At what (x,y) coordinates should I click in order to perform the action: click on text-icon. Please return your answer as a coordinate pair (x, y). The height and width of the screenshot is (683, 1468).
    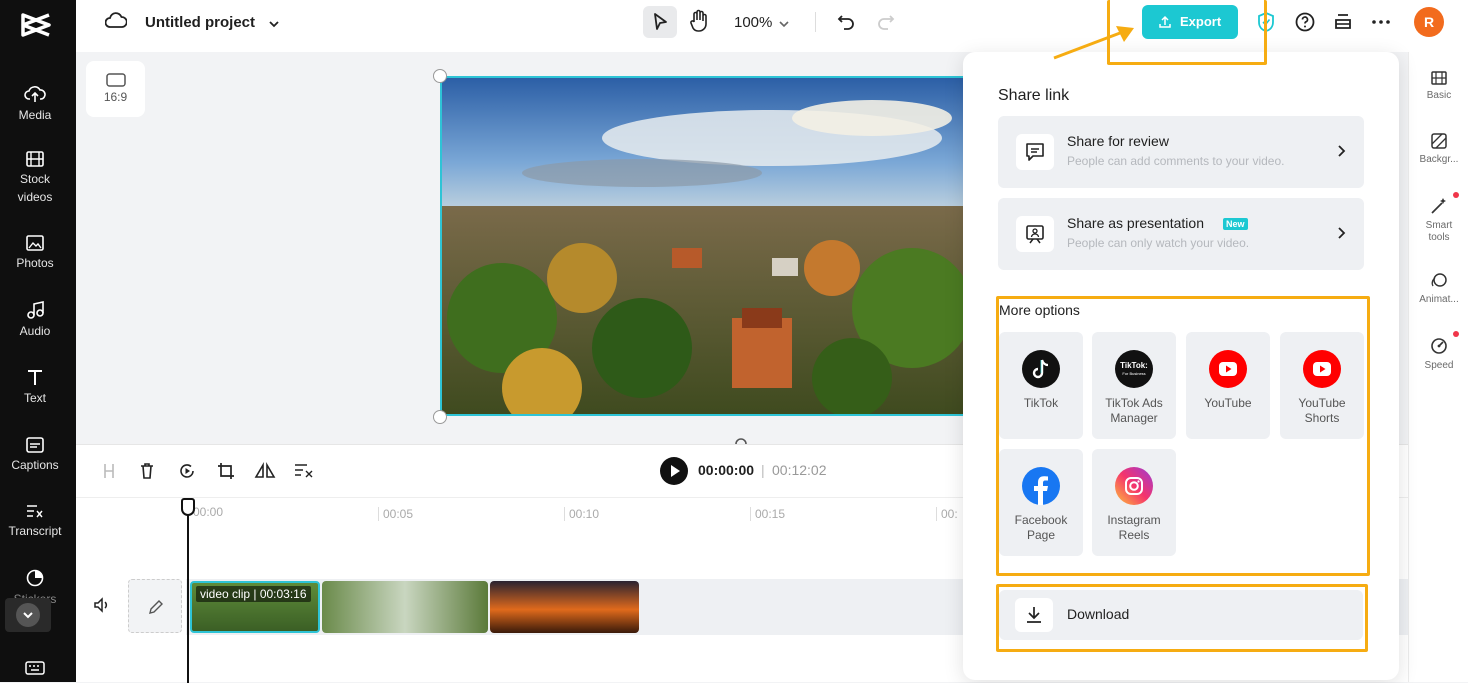
    Looking at the image, I should click on (35, 377).